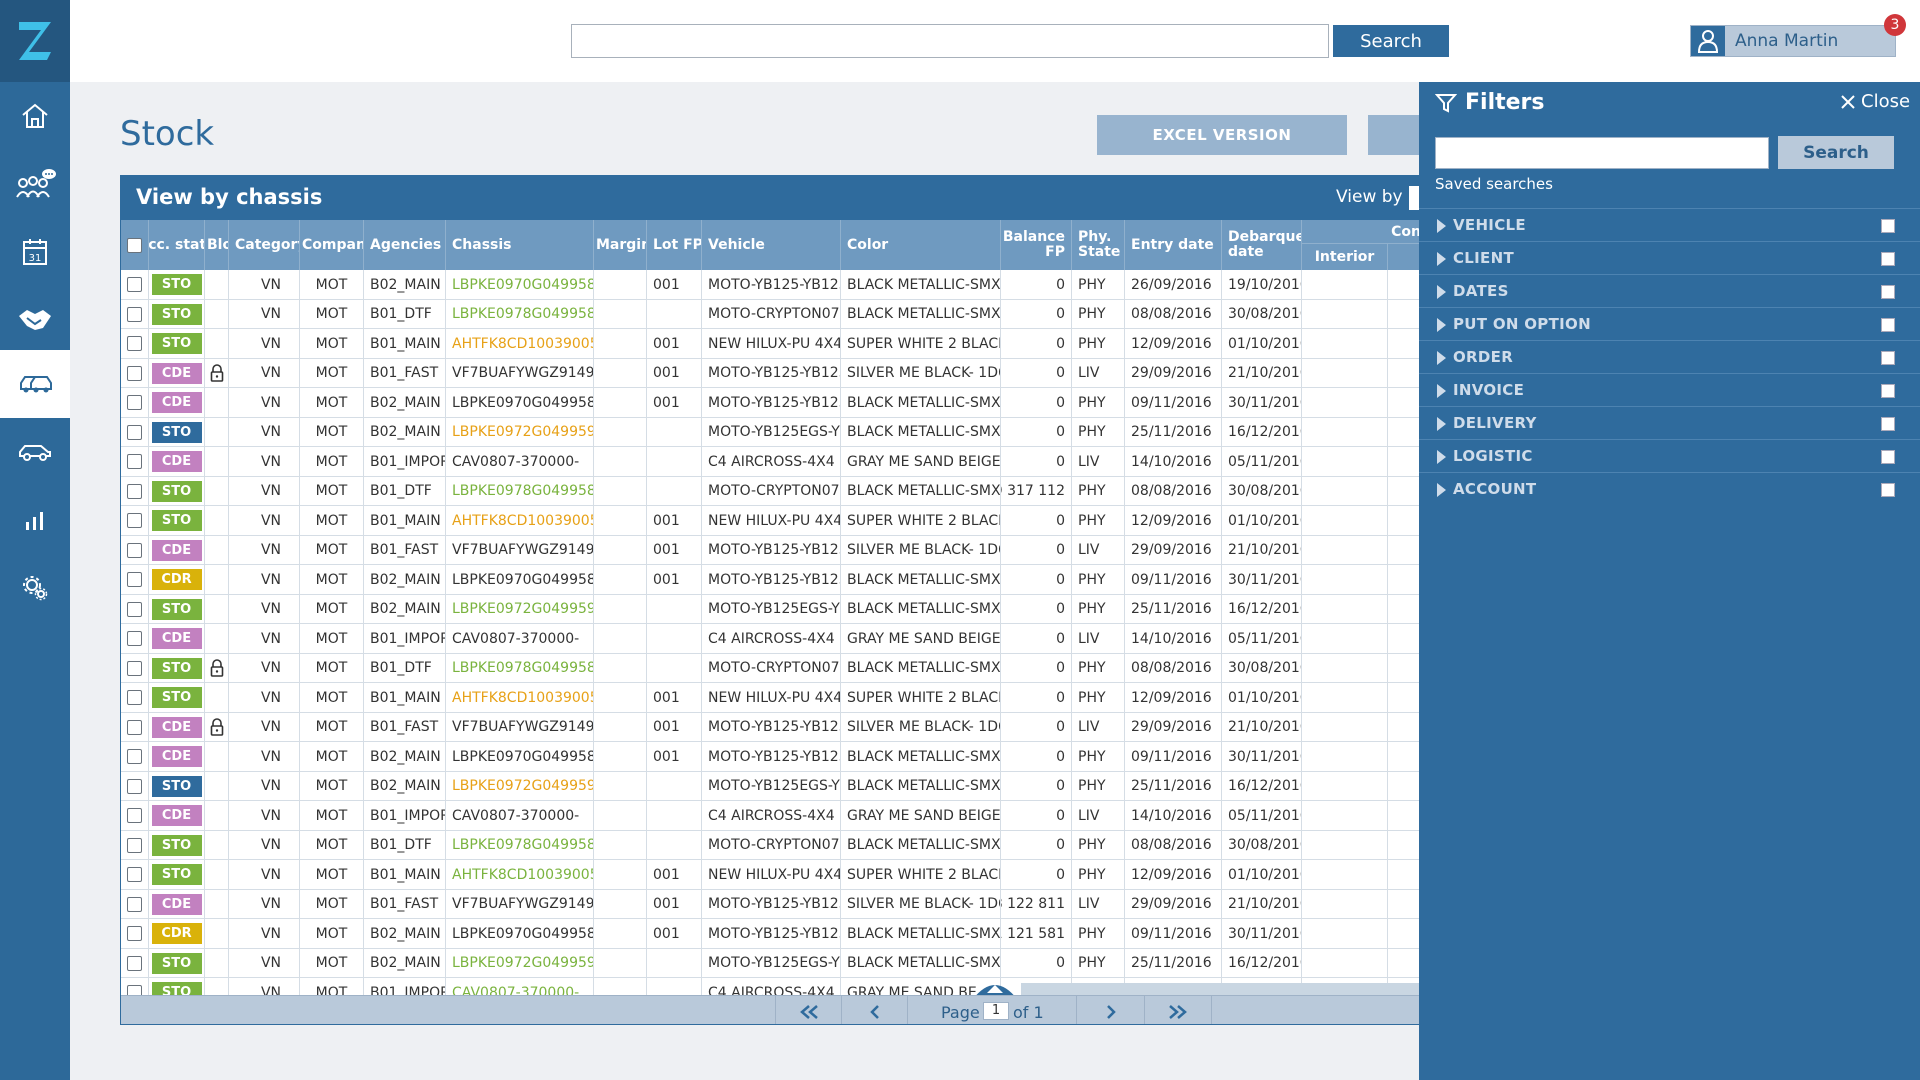  Describe the element at coordinates (35, 588) in the screenshot. I see `sidebar-item-settings` at that location.